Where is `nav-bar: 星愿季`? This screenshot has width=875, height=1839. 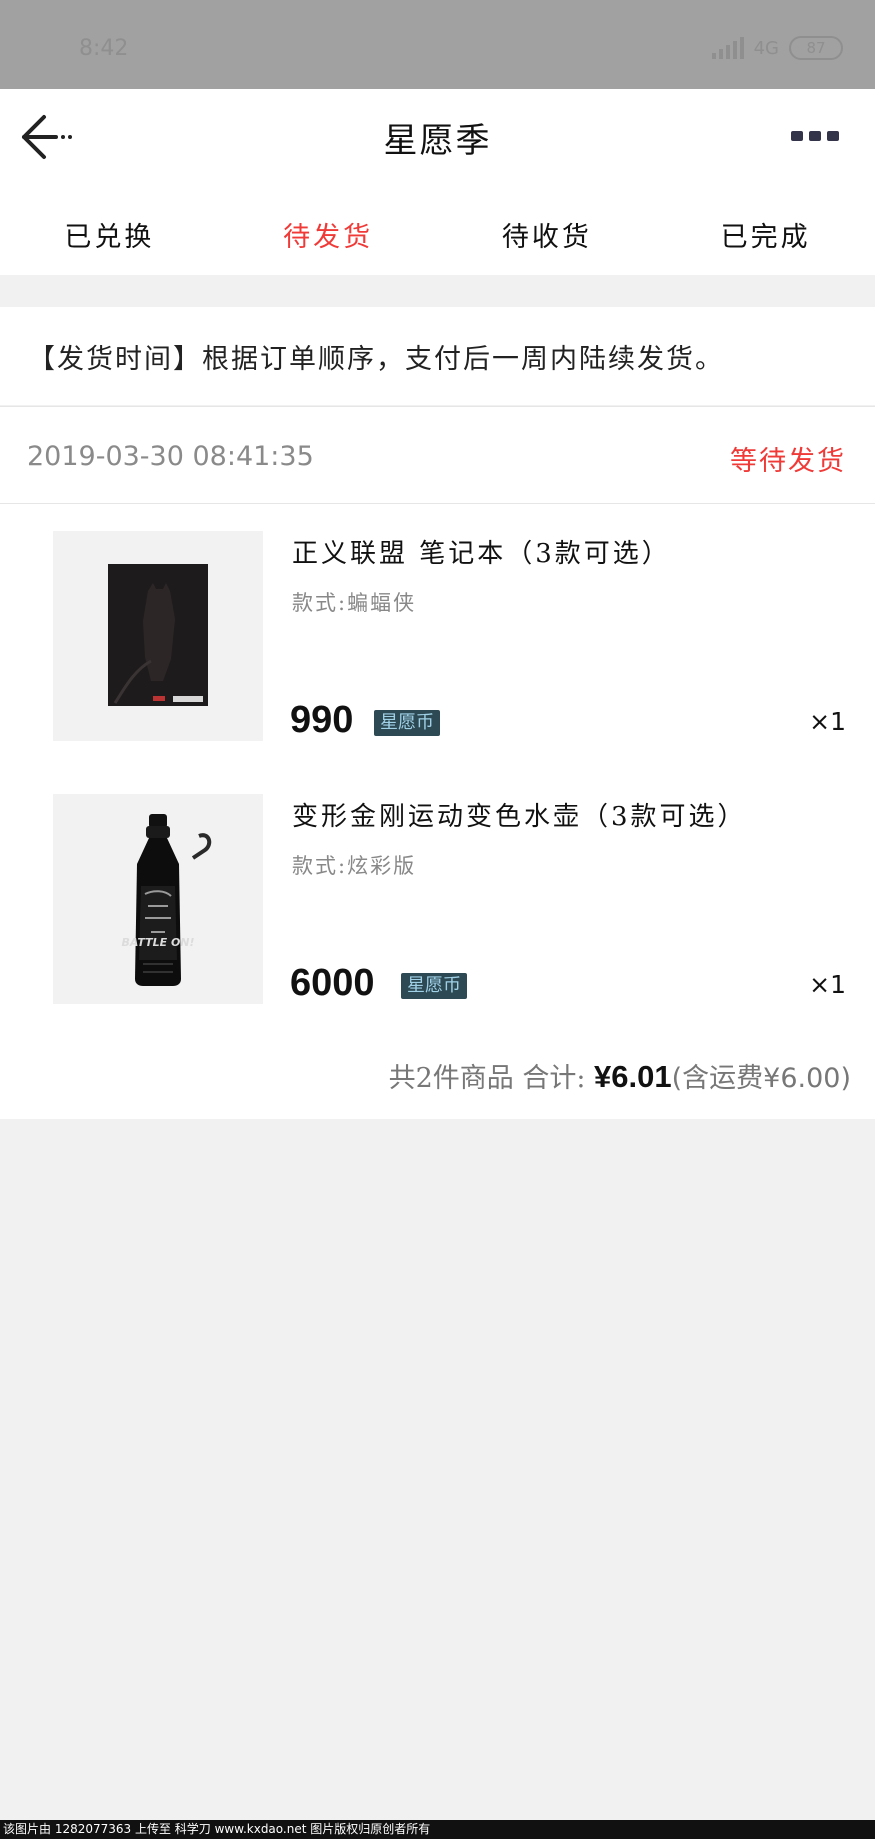
nav-bar: 星愿季 is located at coordinates (437, 139).